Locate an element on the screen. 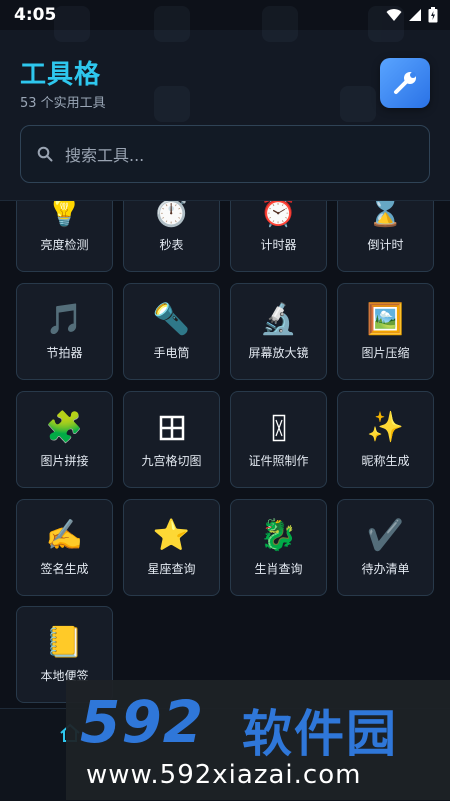  tool-tile: 证件照制作 is located at coordinates (278, 439).